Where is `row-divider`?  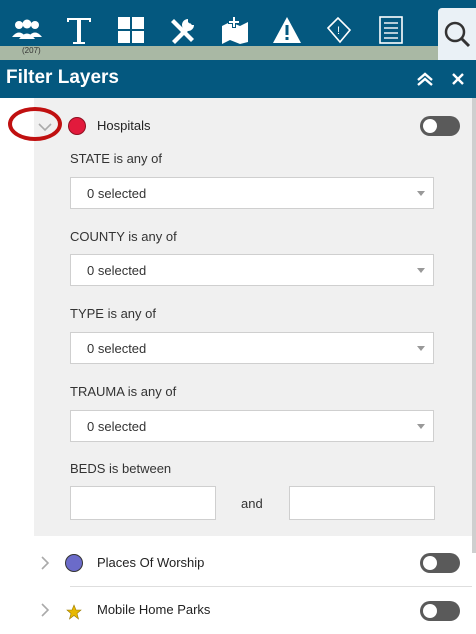 row-divider is located at coordinates (271, 586).